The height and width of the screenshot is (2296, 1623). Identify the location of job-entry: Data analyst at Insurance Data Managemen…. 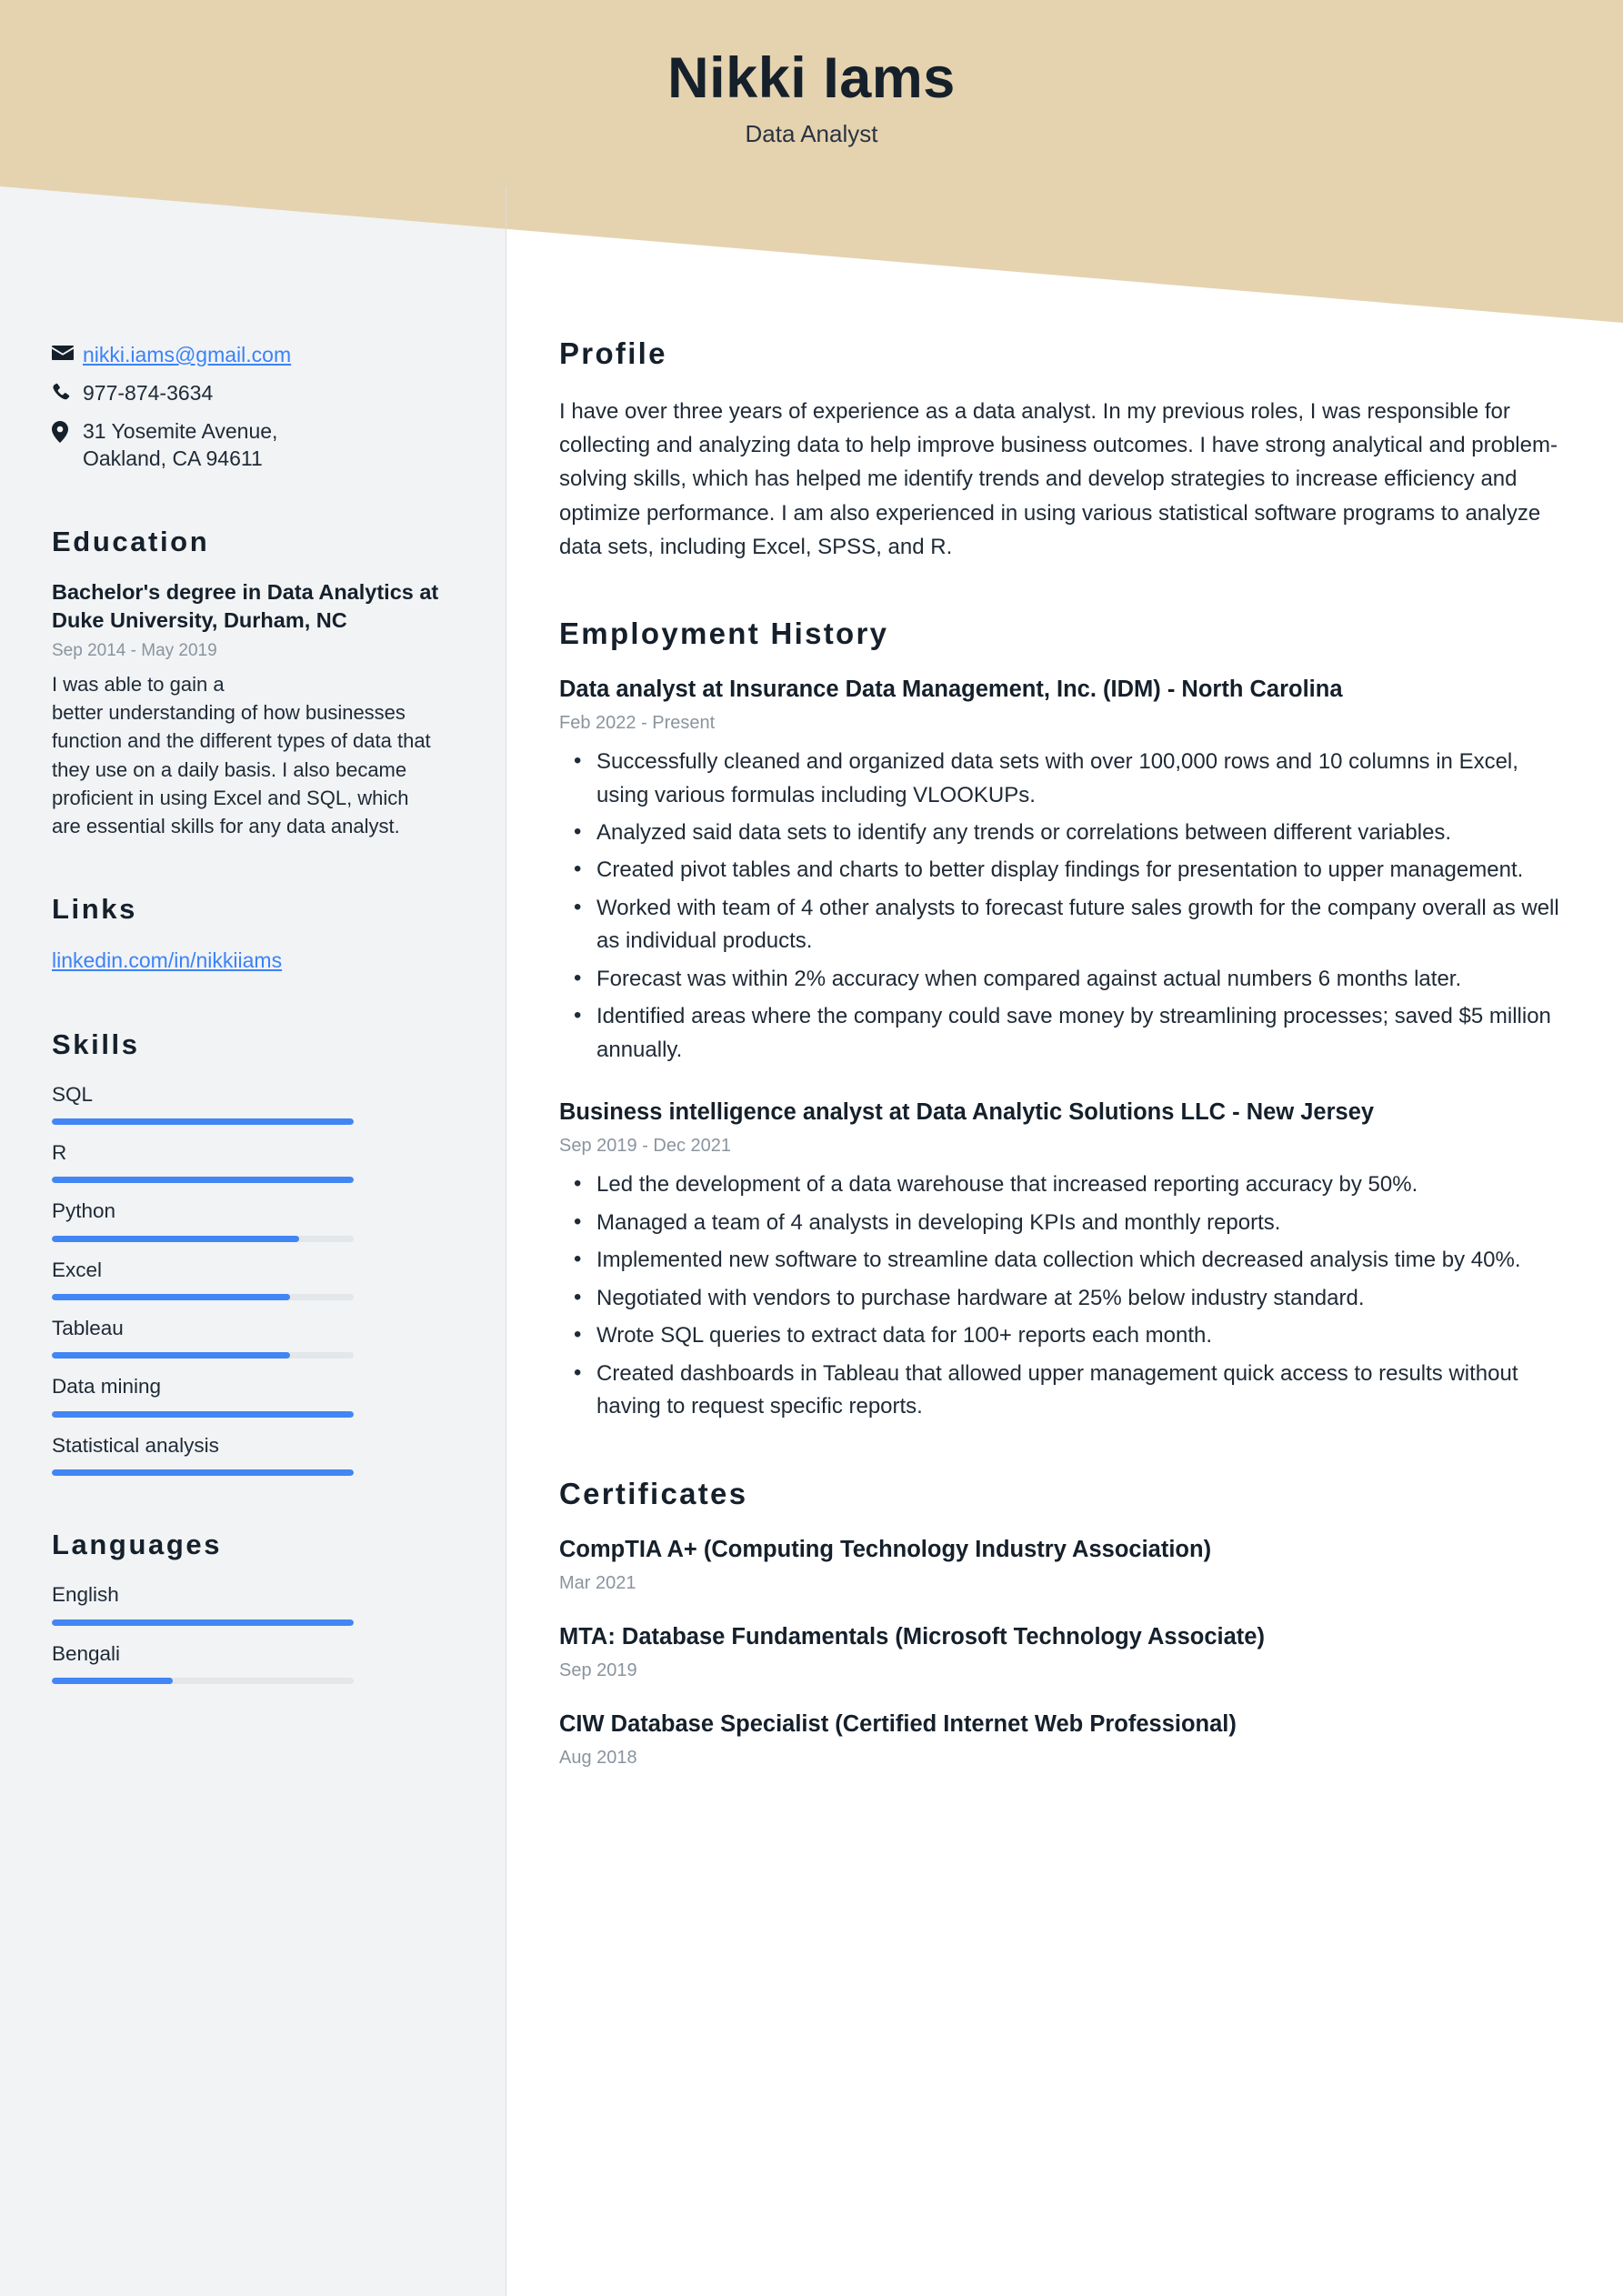
(1059, 871).